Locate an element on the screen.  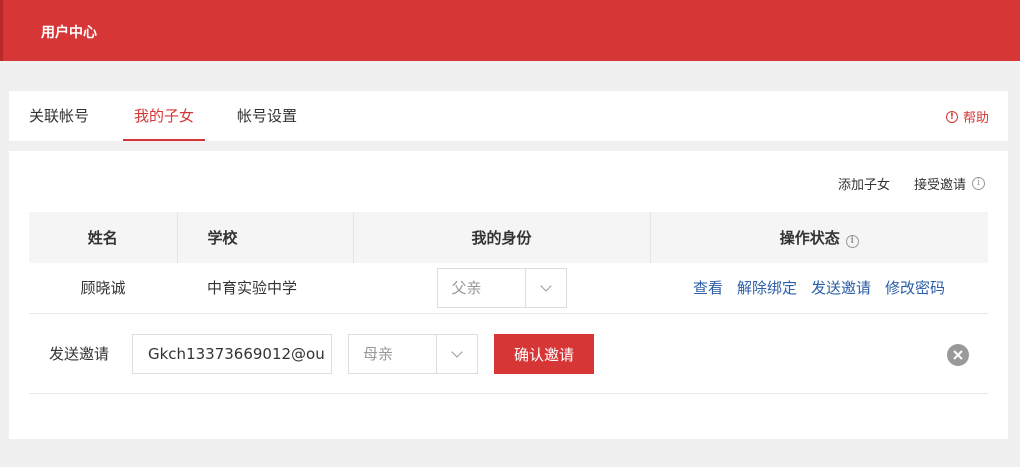
table-header-row: 姓名 学校 我的身份 操作状态 i is located at coordinates (508, 237).